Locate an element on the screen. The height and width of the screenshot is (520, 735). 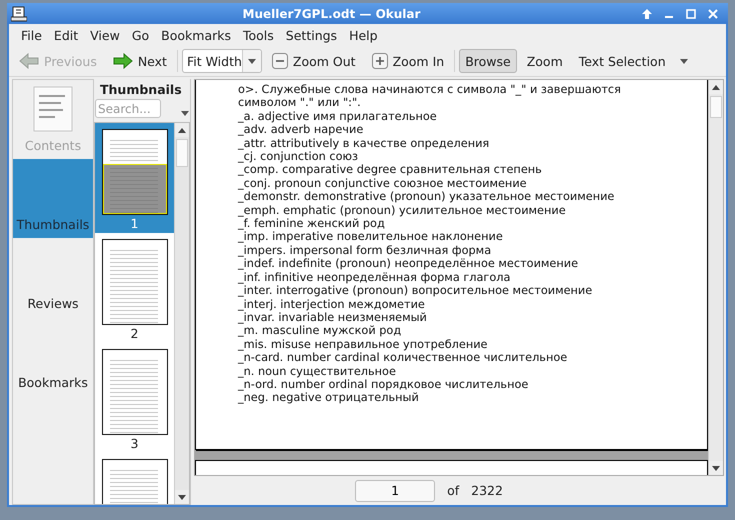
maximize-icon is located at coordinates (691, 13).